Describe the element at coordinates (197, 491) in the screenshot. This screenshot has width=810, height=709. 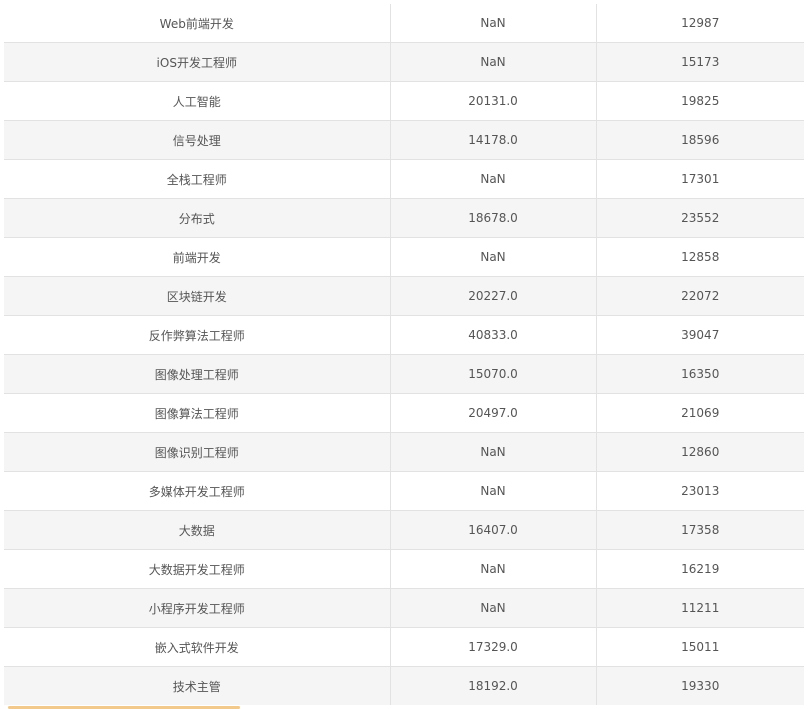
I see `job-title-cell: 多媒体开发工程师` at that location.